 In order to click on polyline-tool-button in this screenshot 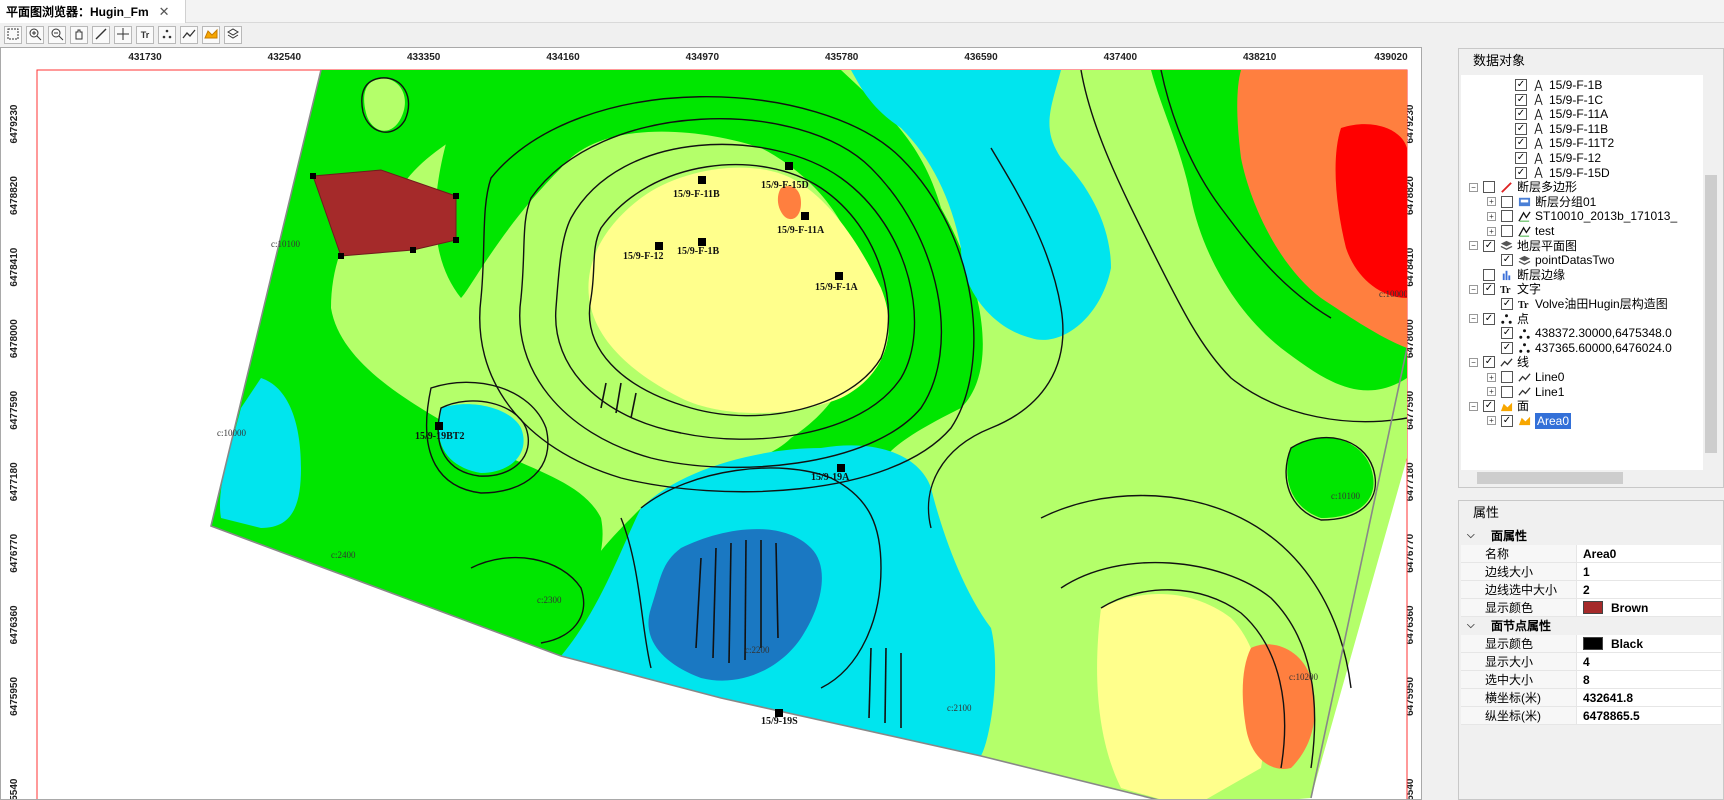, I will do `click(189, 35)`.